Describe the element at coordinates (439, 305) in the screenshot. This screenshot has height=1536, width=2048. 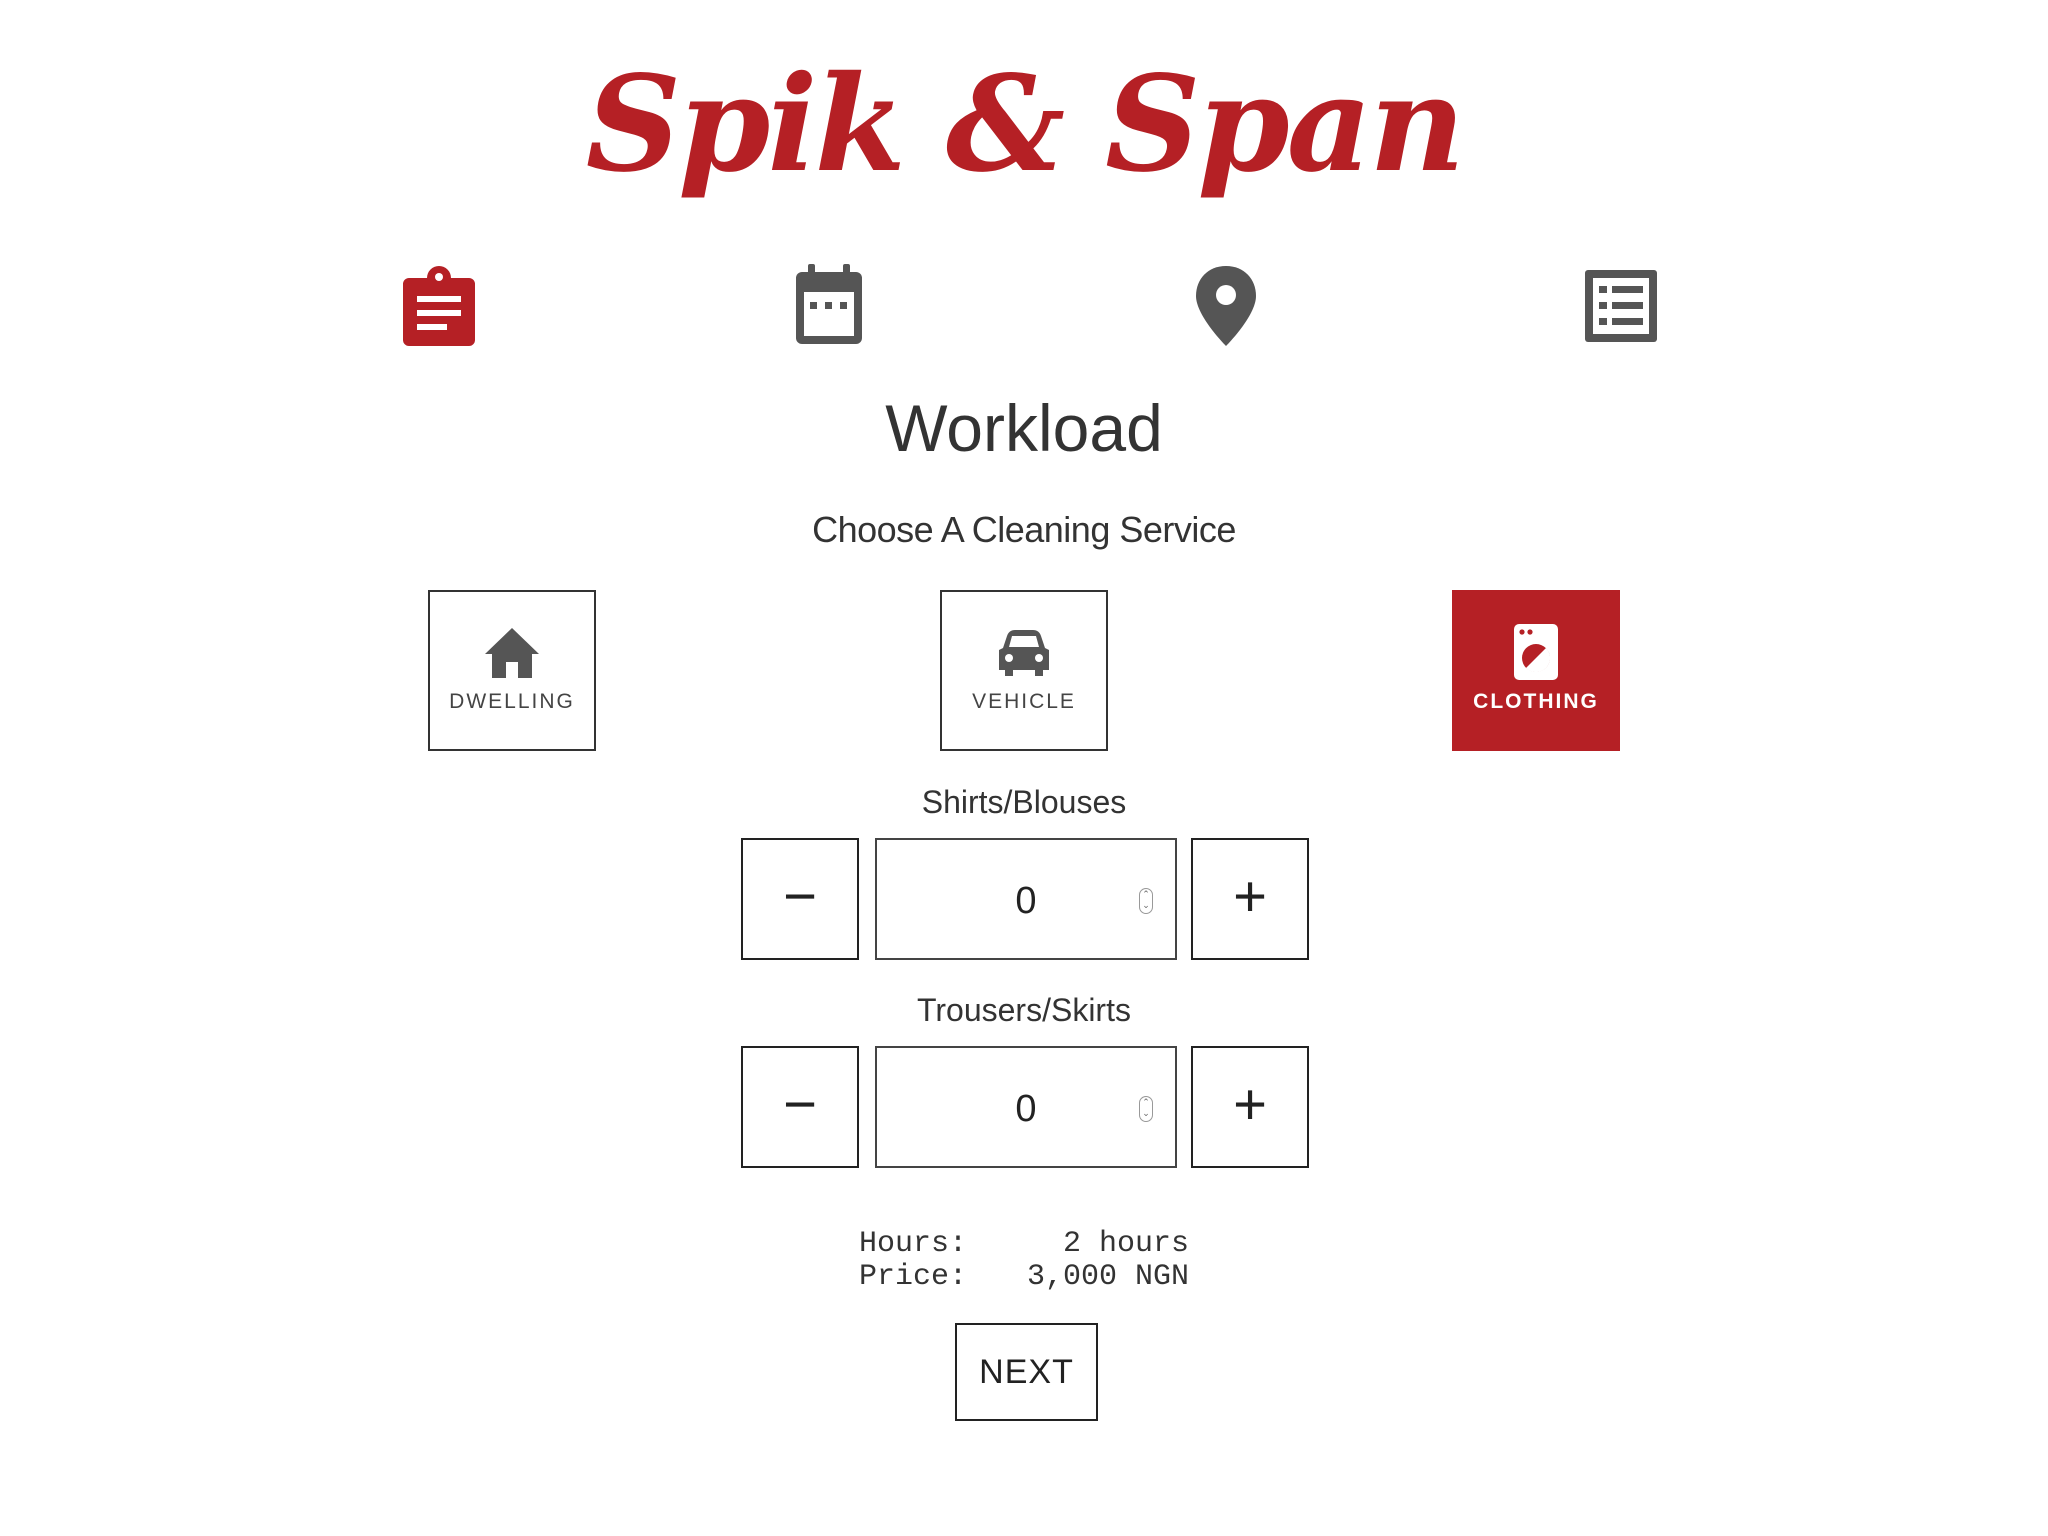
I see `clipboard-icon` at that location.